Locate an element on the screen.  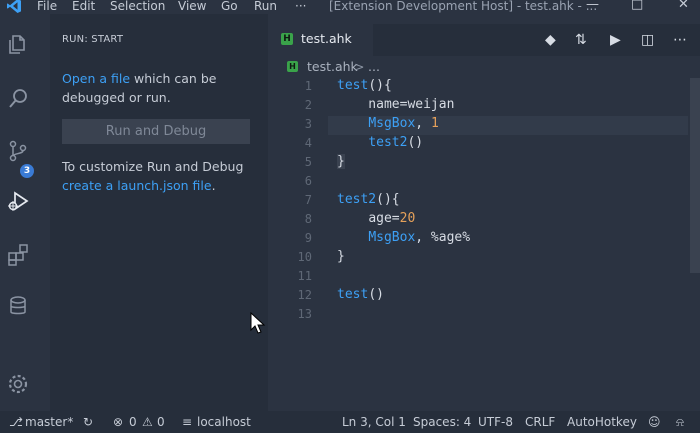
scm-badge: 3 is located at coordinates (27, 171).